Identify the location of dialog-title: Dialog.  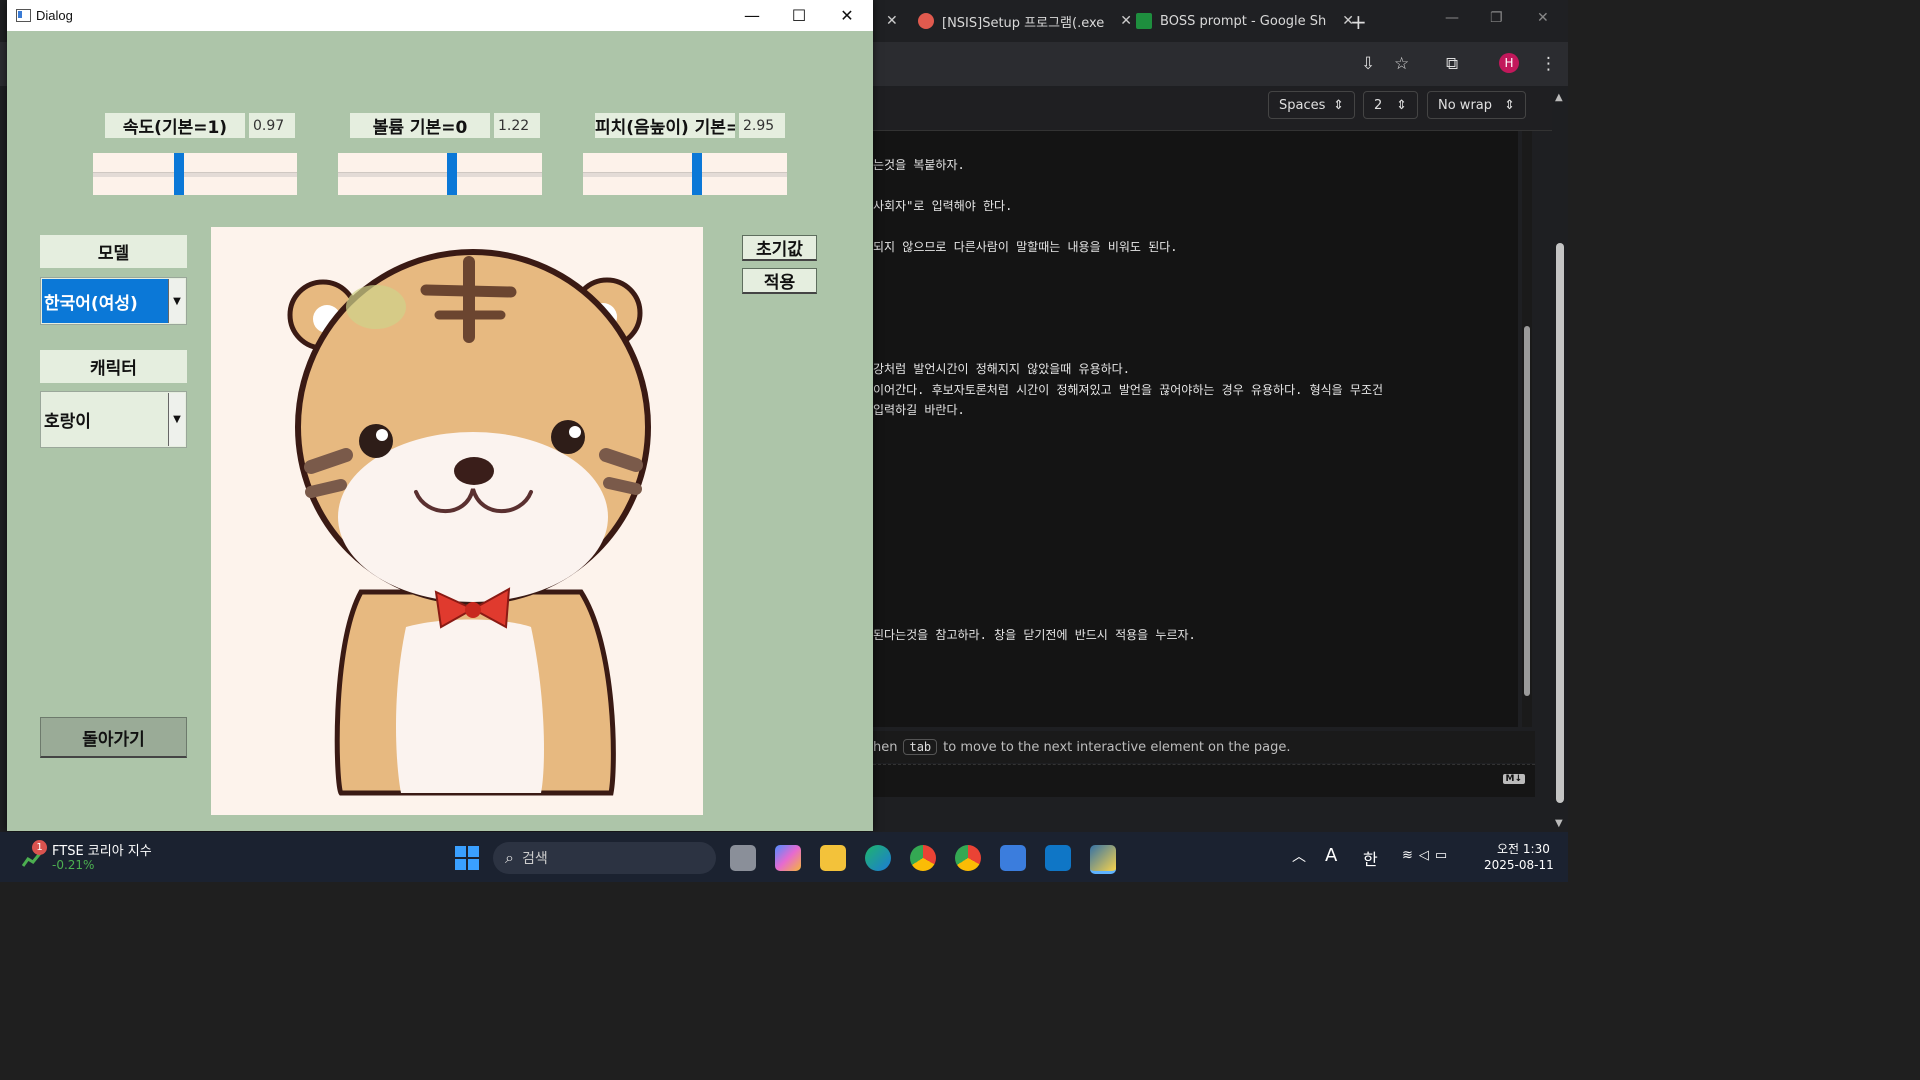
(54, 15).